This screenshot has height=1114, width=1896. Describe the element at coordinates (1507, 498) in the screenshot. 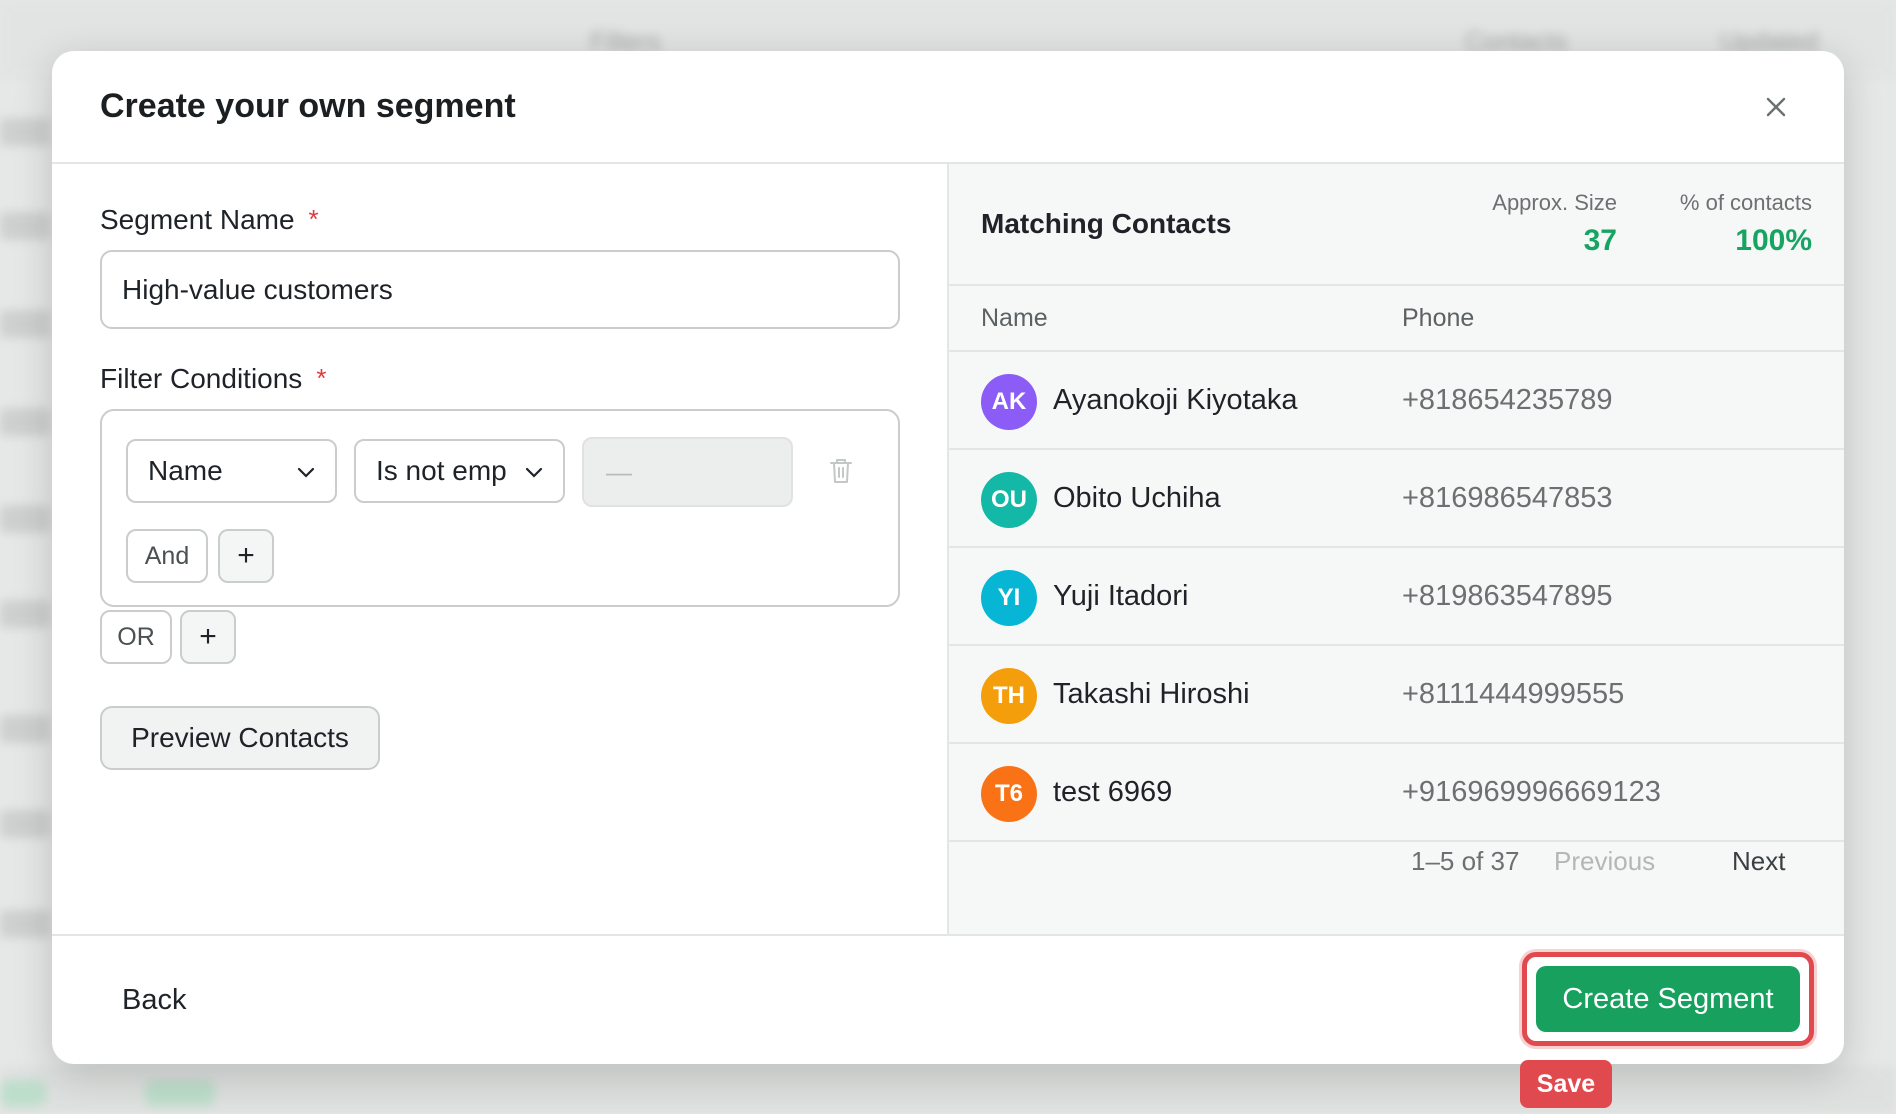

I see `contact-phone: +816986547853` at that location.